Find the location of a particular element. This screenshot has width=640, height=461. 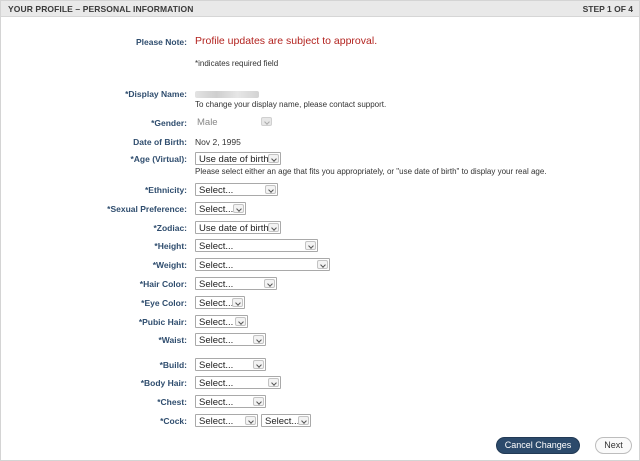

age-virtual-label: *Age (Virtual): is located at coordinates (158, 159).